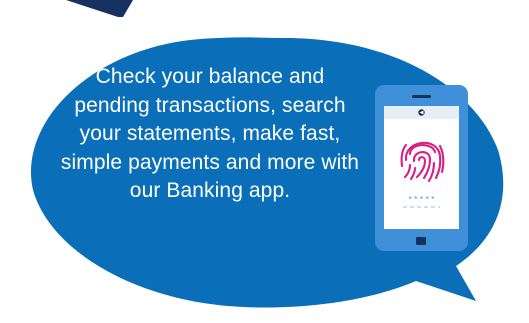 The width and height of the screenshot is (529, 323). What do you see at coordinates (422, 199) in the screenshot?
I see `pin-mask: * * * * *` at bounding box center [422, 199].